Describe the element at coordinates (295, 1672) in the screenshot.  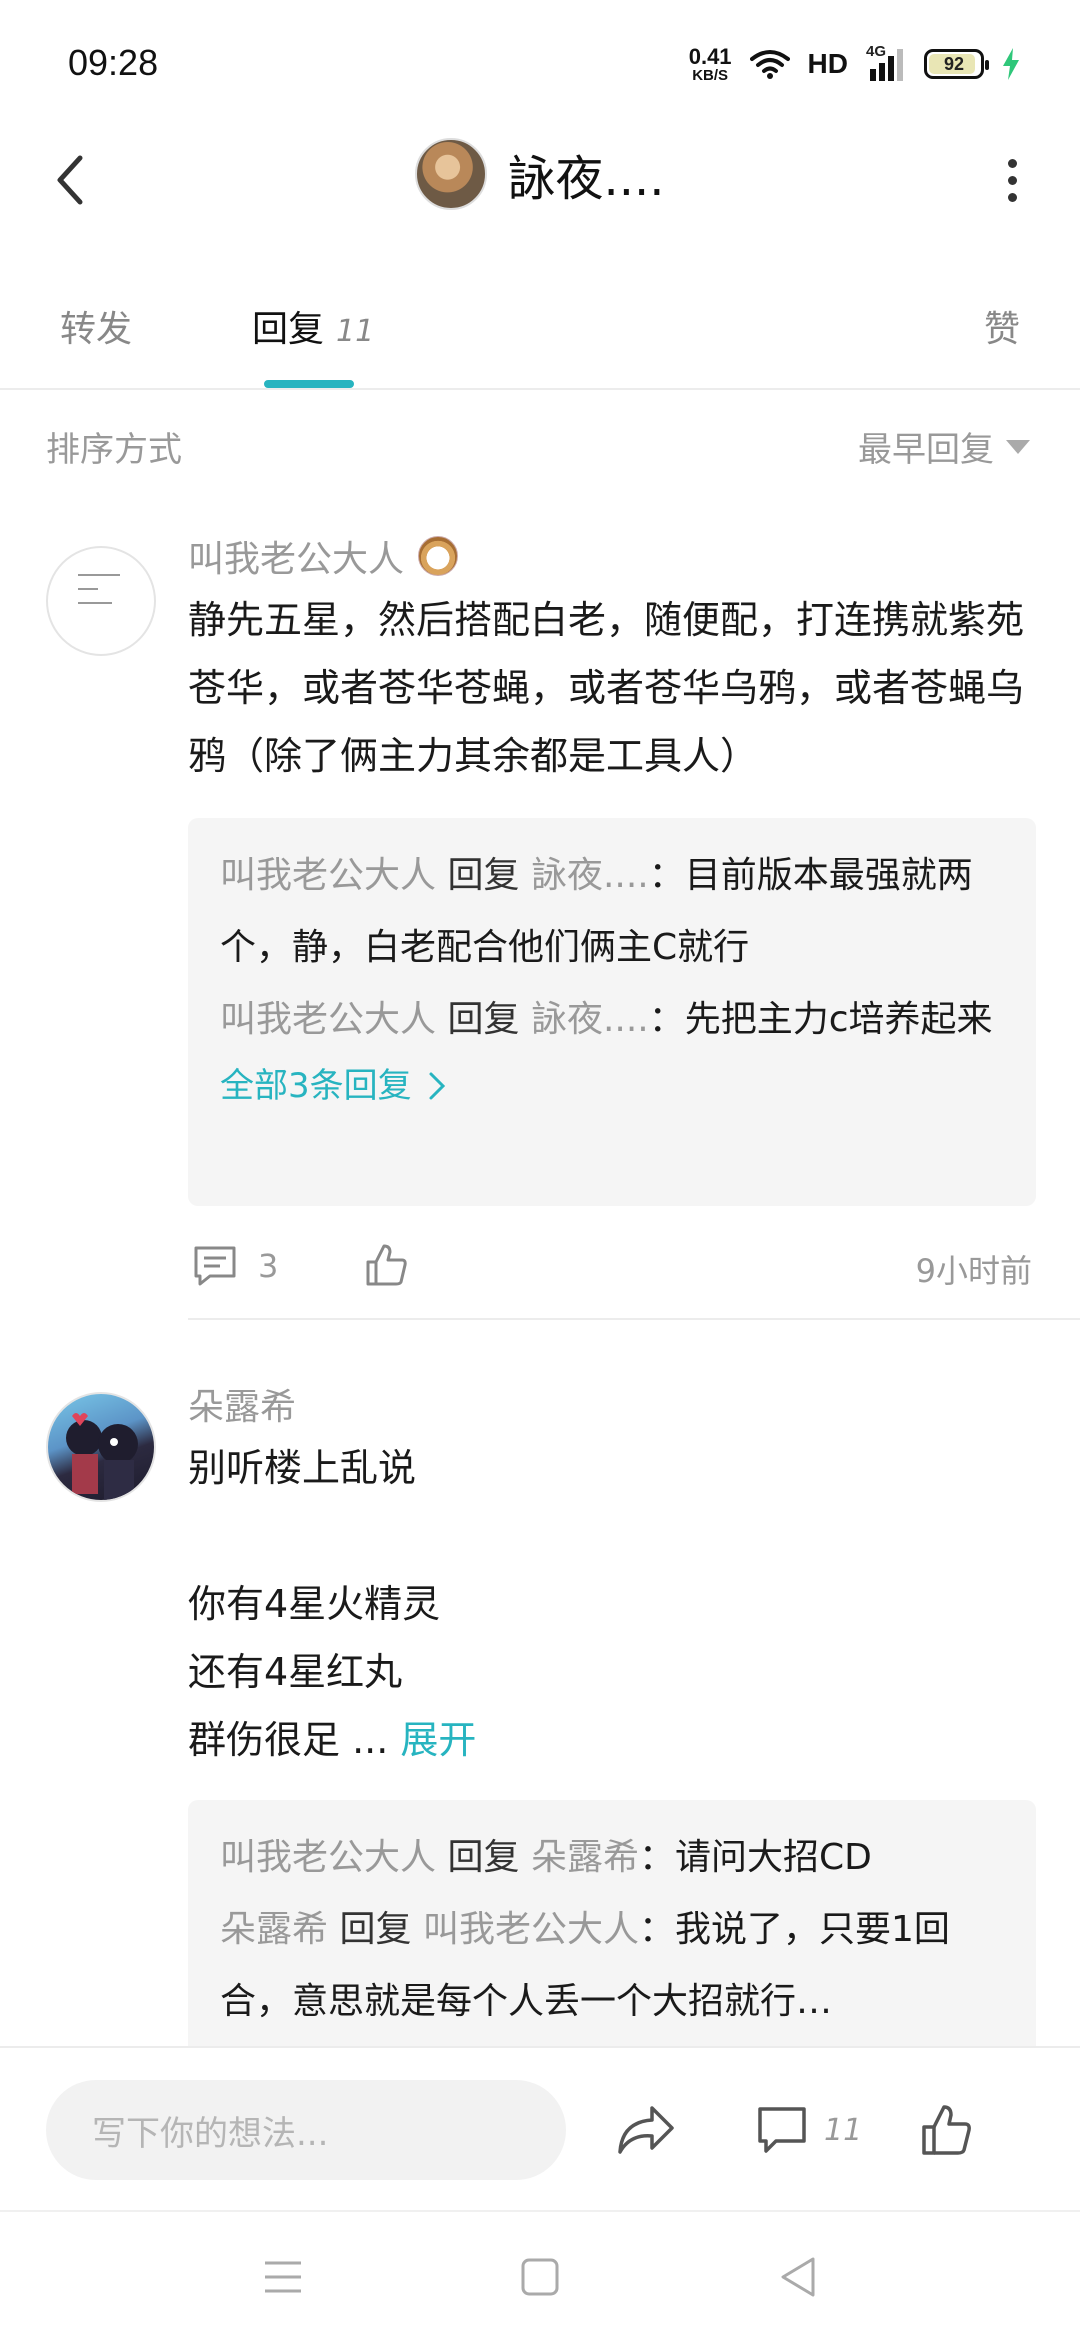
I see `comment-text-line: 还有4星红丸` at that location.